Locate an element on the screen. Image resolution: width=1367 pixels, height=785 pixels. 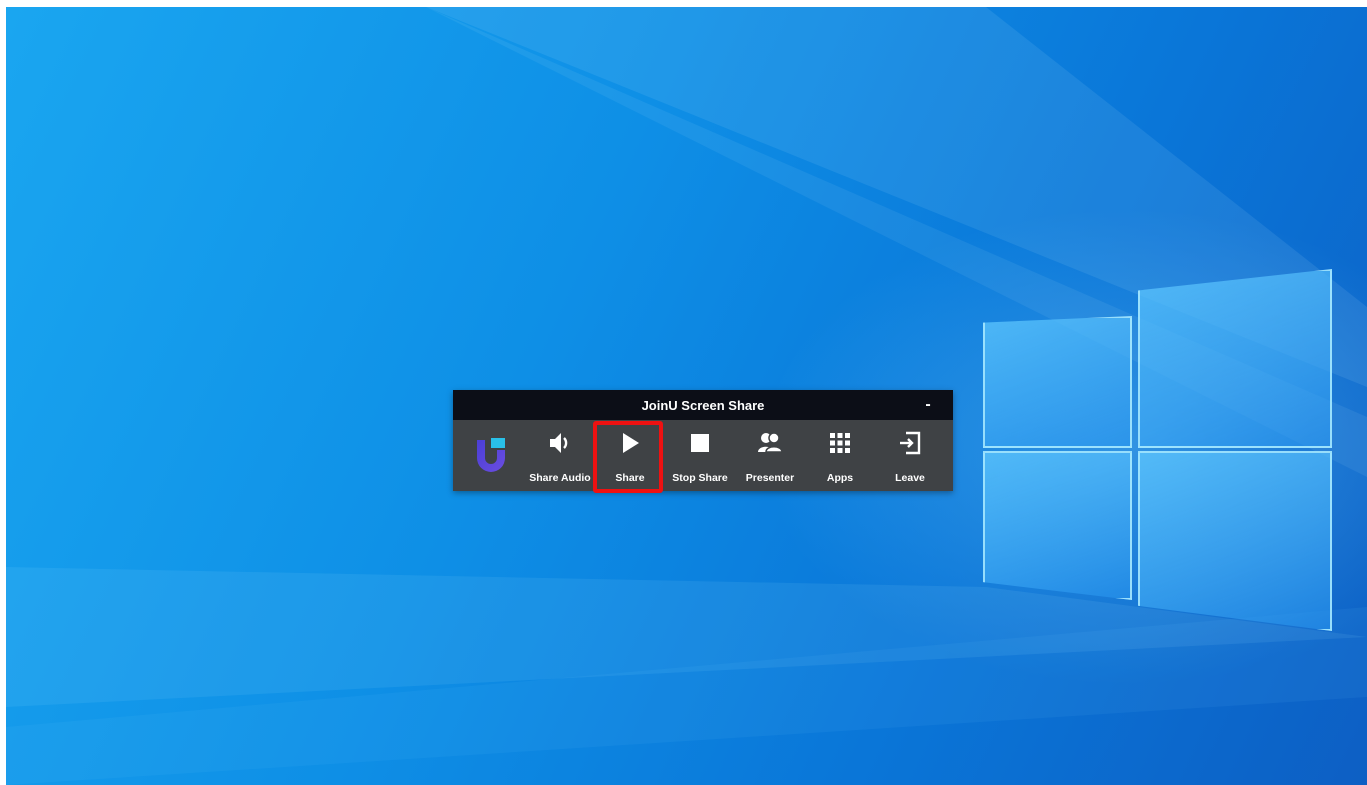
joinu-logo is located at coordinates (491, 455).